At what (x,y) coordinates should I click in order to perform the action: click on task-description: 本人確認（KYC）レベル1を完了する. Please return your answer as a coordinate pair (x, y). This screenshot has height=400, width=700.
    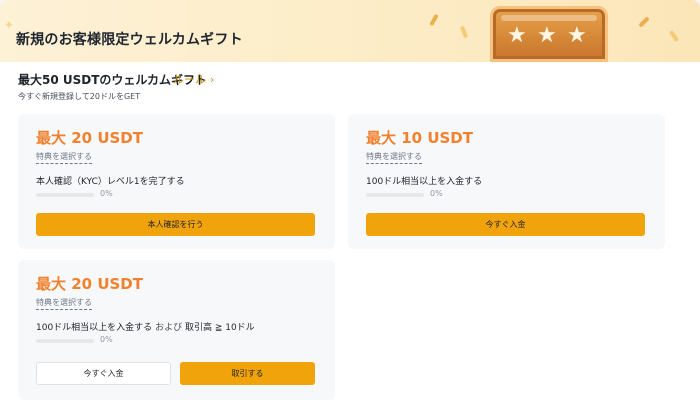
    Looking at the image, I should click on (110, 182).